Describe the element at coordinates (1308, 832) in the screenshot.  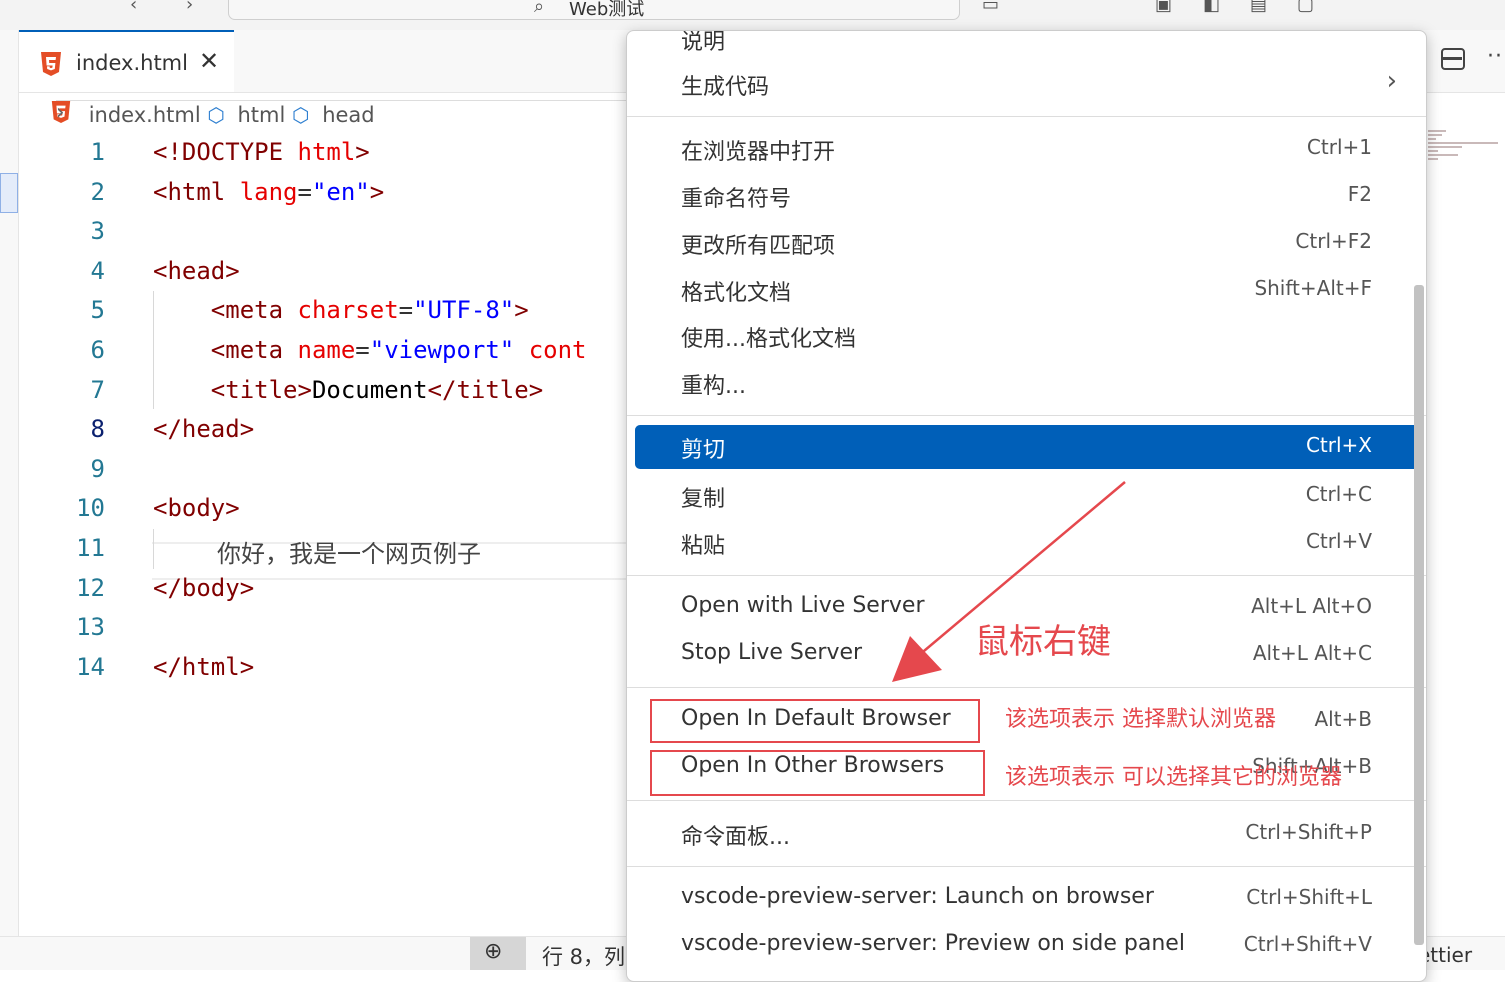
I see `menu-item-shortcut: Ctrl+Shift+P` at that location.